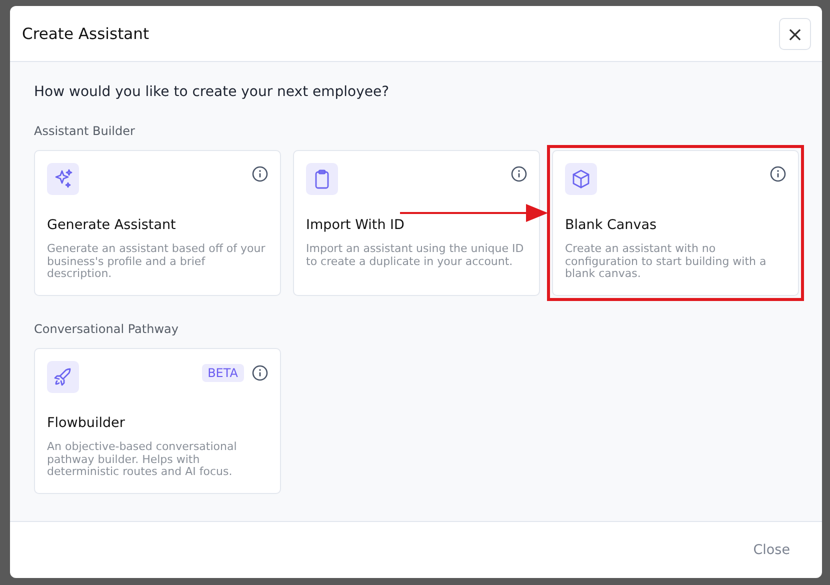 This screenshot has height=585, width=830. What do you see at coordinates (666, 261) in the screenshot?
I see `card-description: Create an assistant with no configuration to start building with a blank canvas.` at bounding box center [666, 261].